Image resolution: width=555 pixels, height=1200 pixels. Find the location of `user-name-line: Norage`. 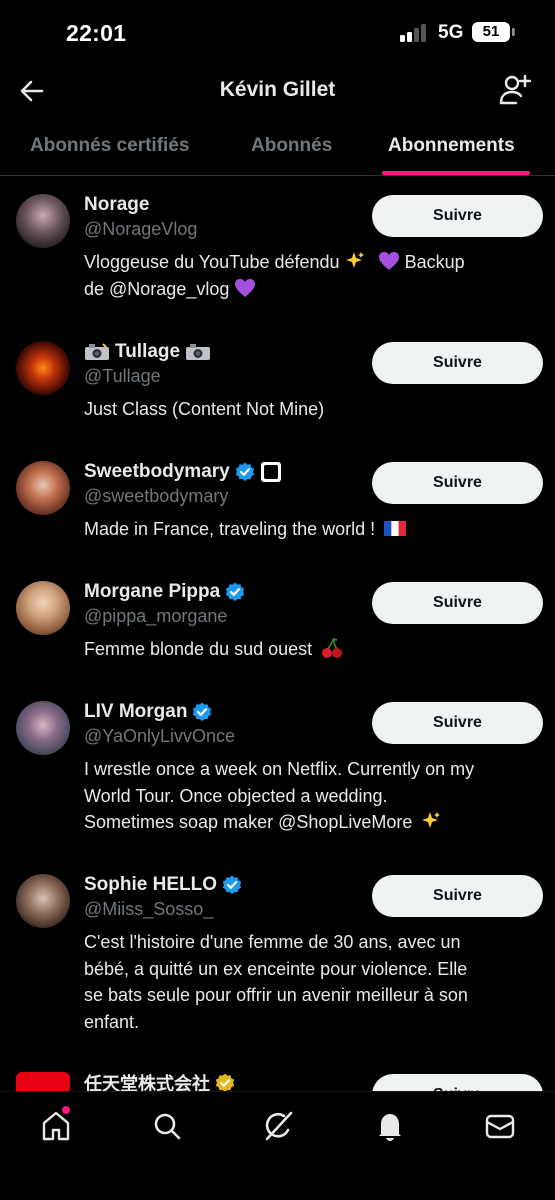

user-name-line: Norage is located at coordinates (116, 205).